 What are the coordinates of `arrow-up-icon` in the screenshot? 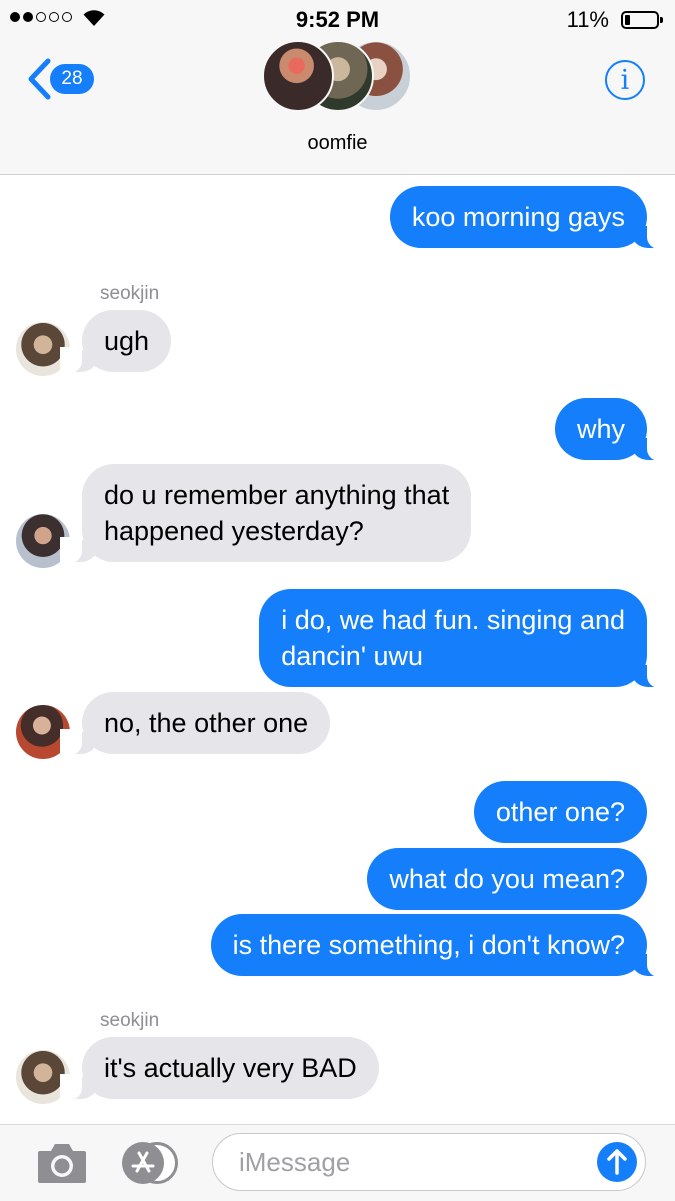 It's located at (617, 1162).